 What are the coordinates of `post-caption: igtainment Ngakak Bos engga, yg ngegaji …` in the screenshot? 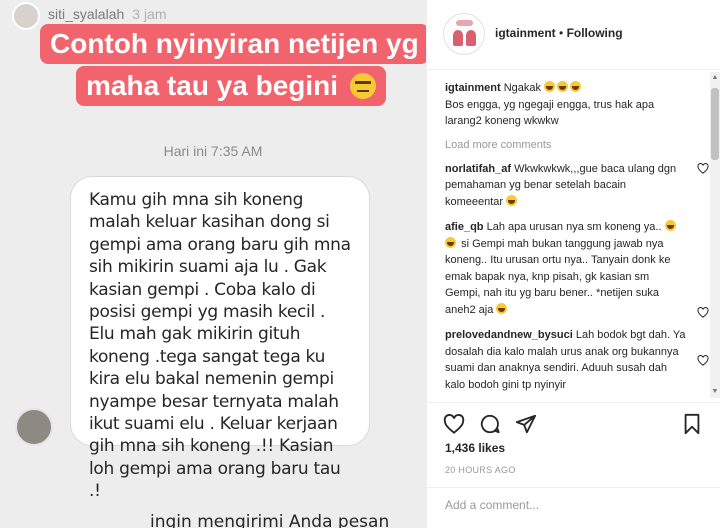 It's located at (566, 105).